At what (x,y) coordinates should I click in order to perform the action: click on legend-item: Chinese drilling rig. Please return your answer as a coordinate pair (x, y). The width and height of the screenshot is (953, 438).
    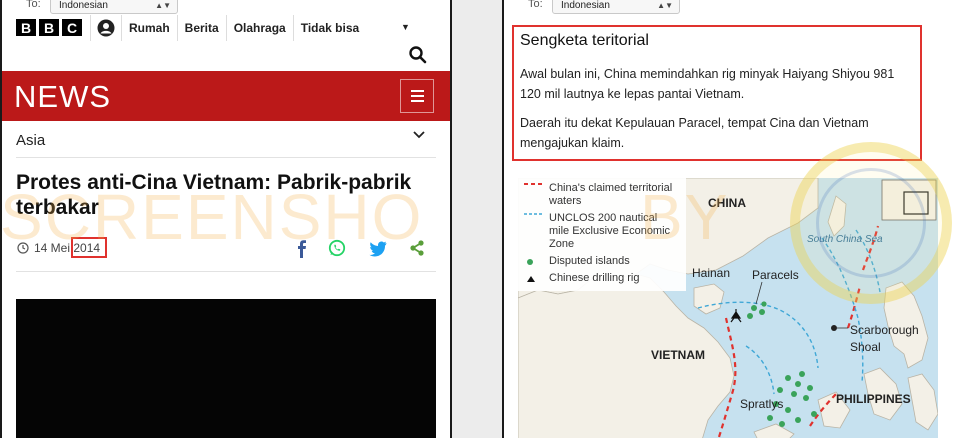
    Looking at the image, I should click on (602, 278).